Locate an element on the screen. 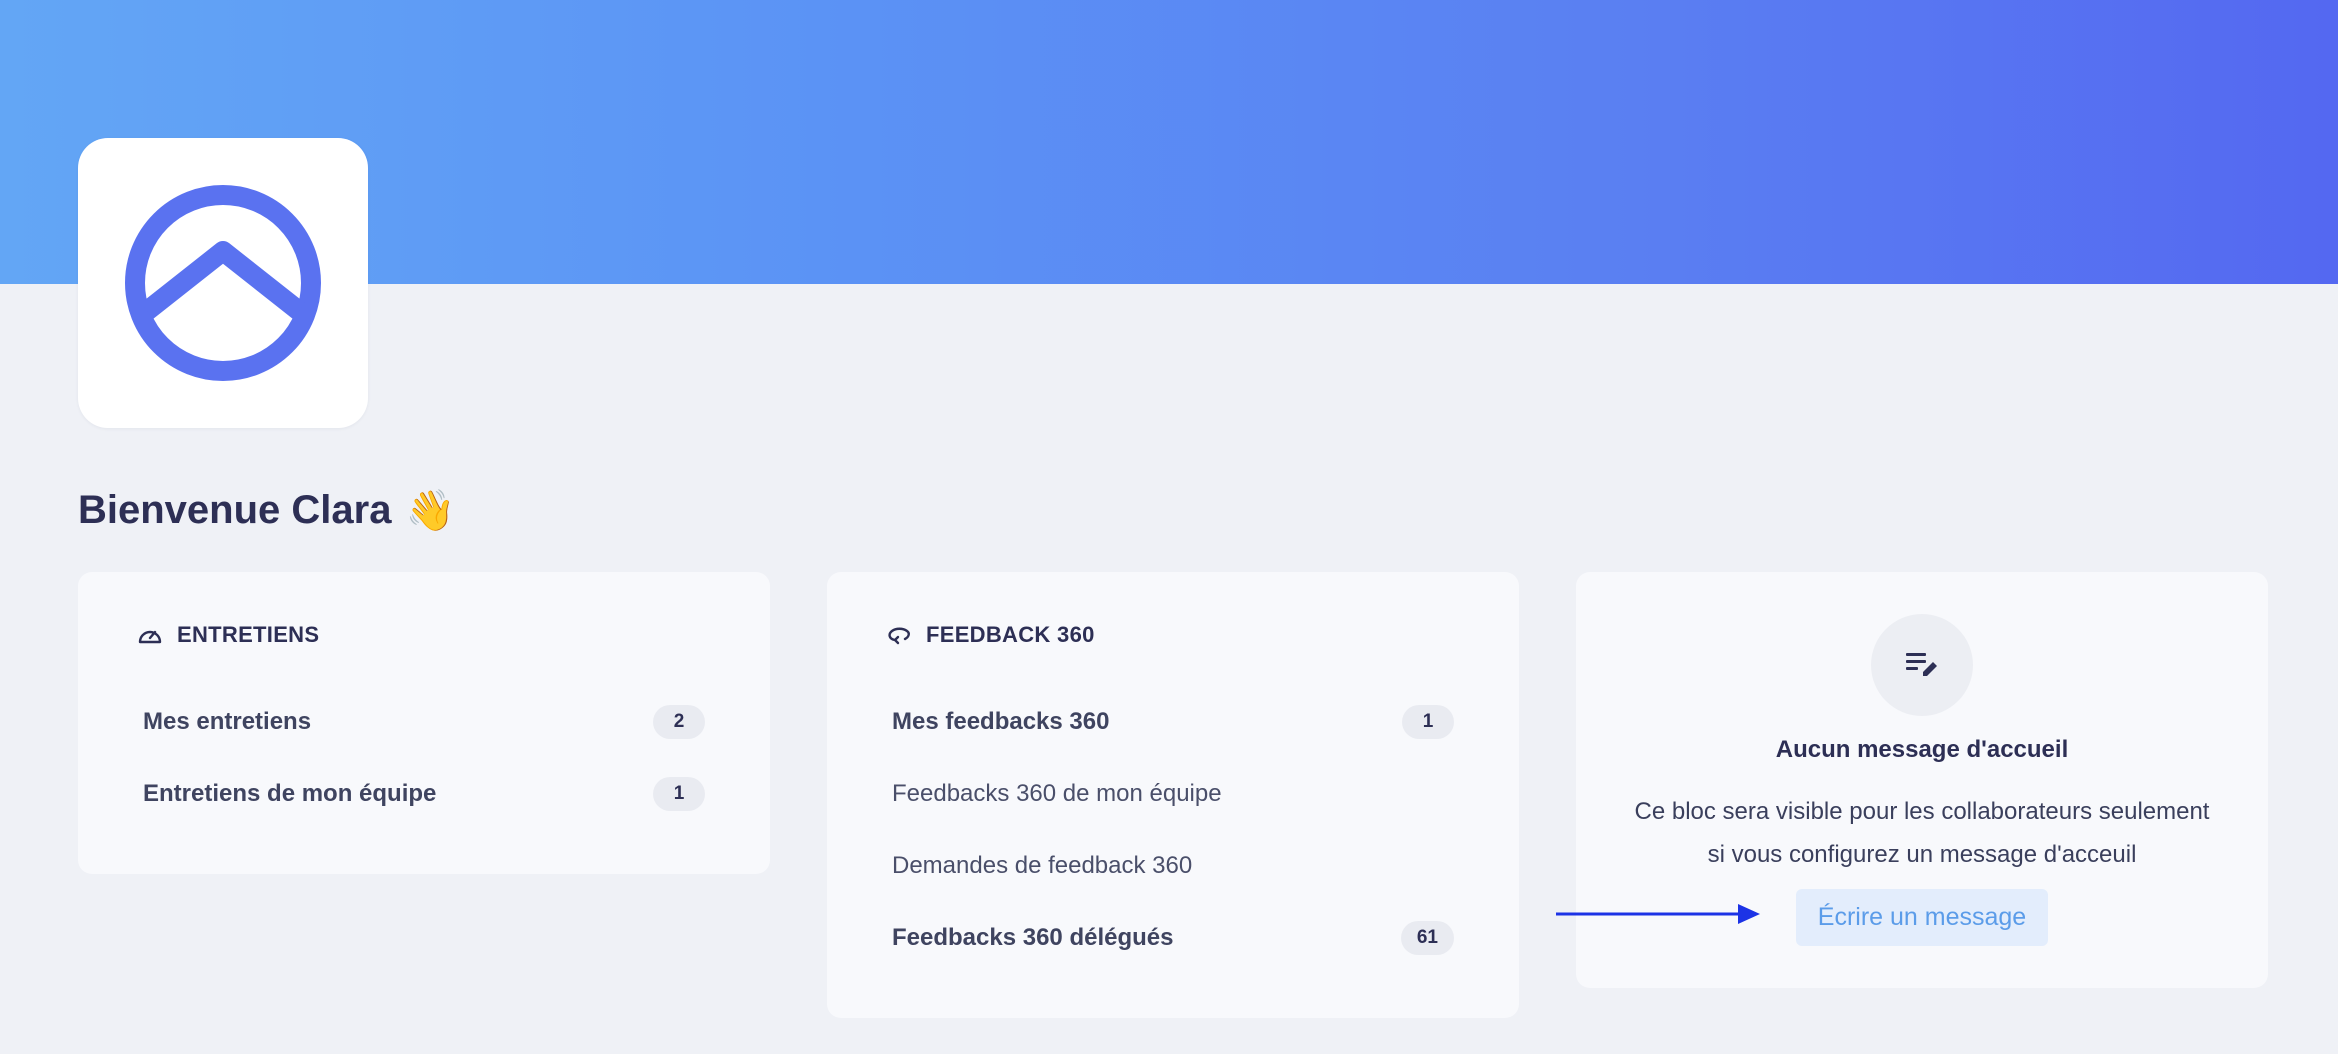 Image resolution: width=2338 pixels, height=1054 pixels. list-item-label: Feedbacks 360 délégués is located at coordinates (1033, 937).